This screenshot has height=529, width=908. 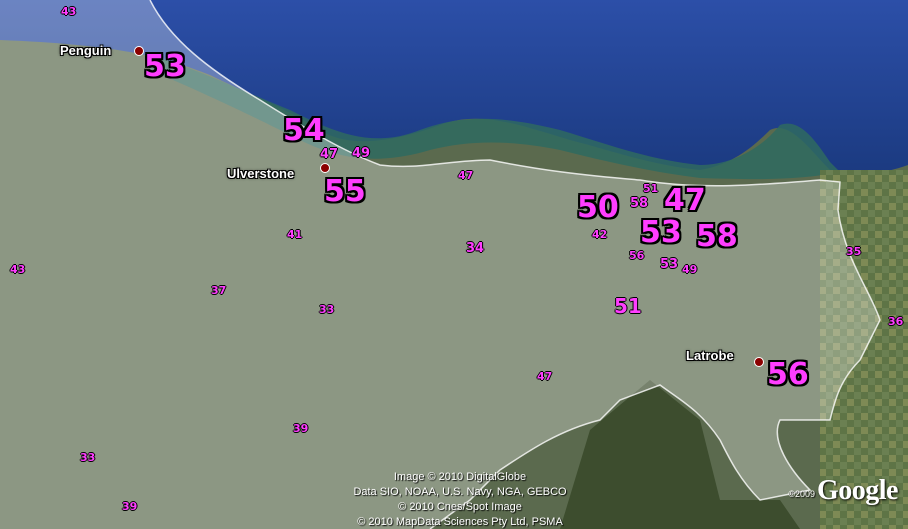 I want to click on attribution-line: © 2010 MapData Sciences Pty Ltd, PSMA, so click(x=460, y=522).